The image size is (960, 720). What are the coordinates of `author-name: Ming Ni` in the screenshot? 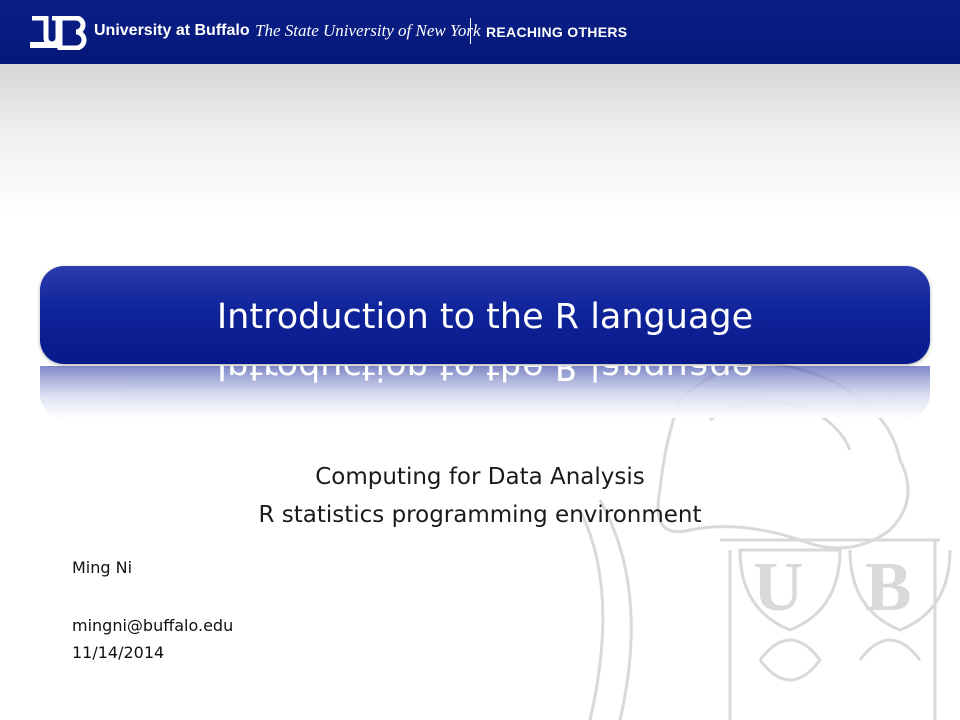 It's located at (102, 567).